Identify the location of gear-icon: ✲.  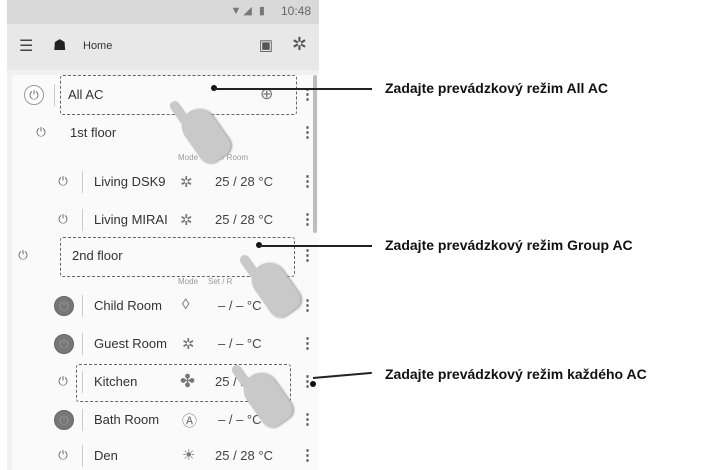
(299, 44).